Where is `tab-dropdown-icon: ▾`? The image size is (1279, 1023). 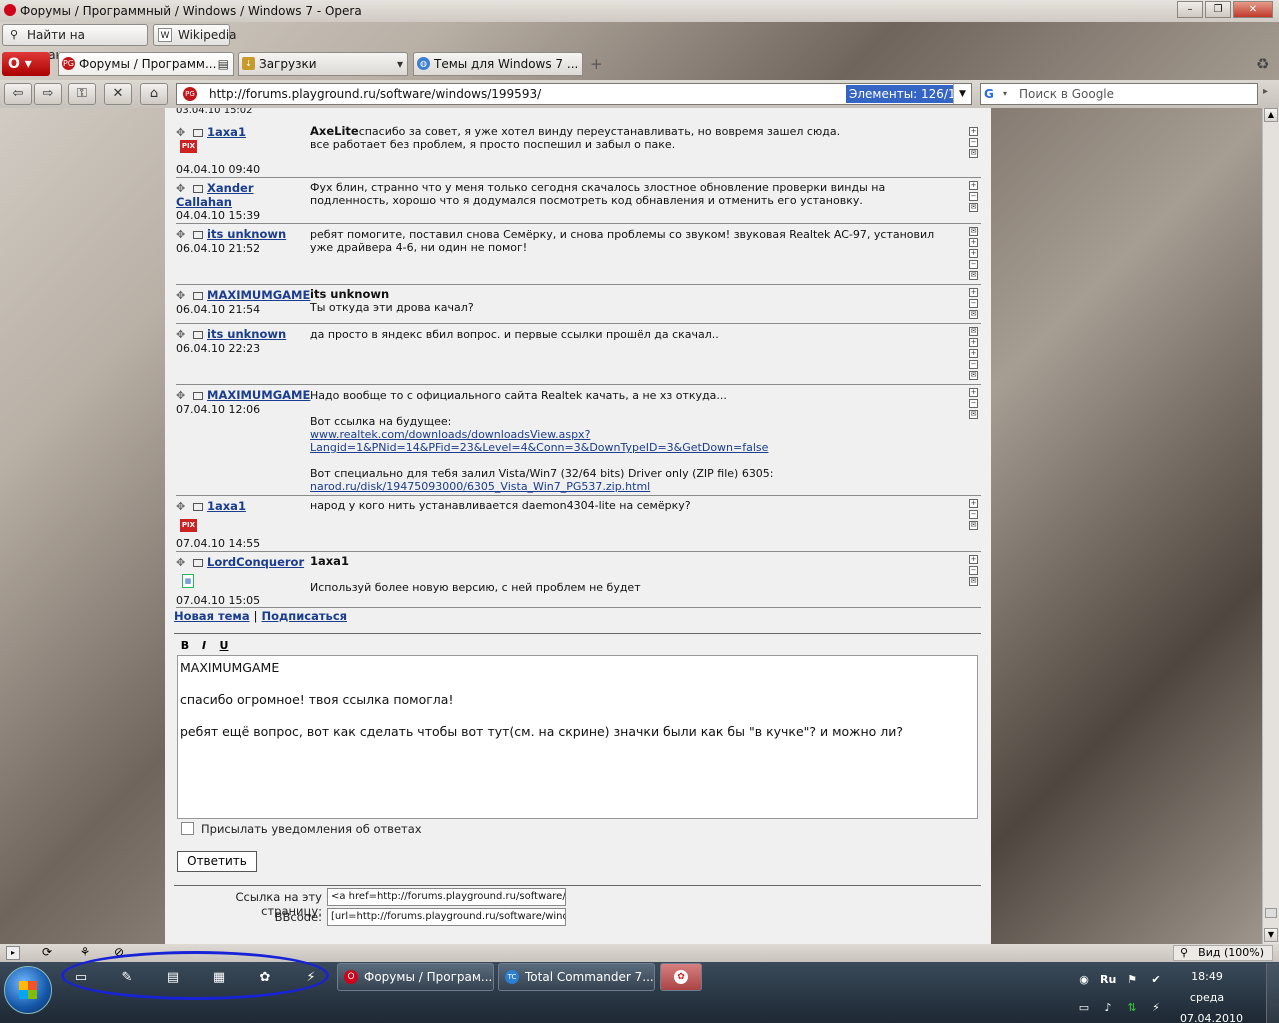
tab-dropdown-icon: ▾ is located at coordinates (400, 64).